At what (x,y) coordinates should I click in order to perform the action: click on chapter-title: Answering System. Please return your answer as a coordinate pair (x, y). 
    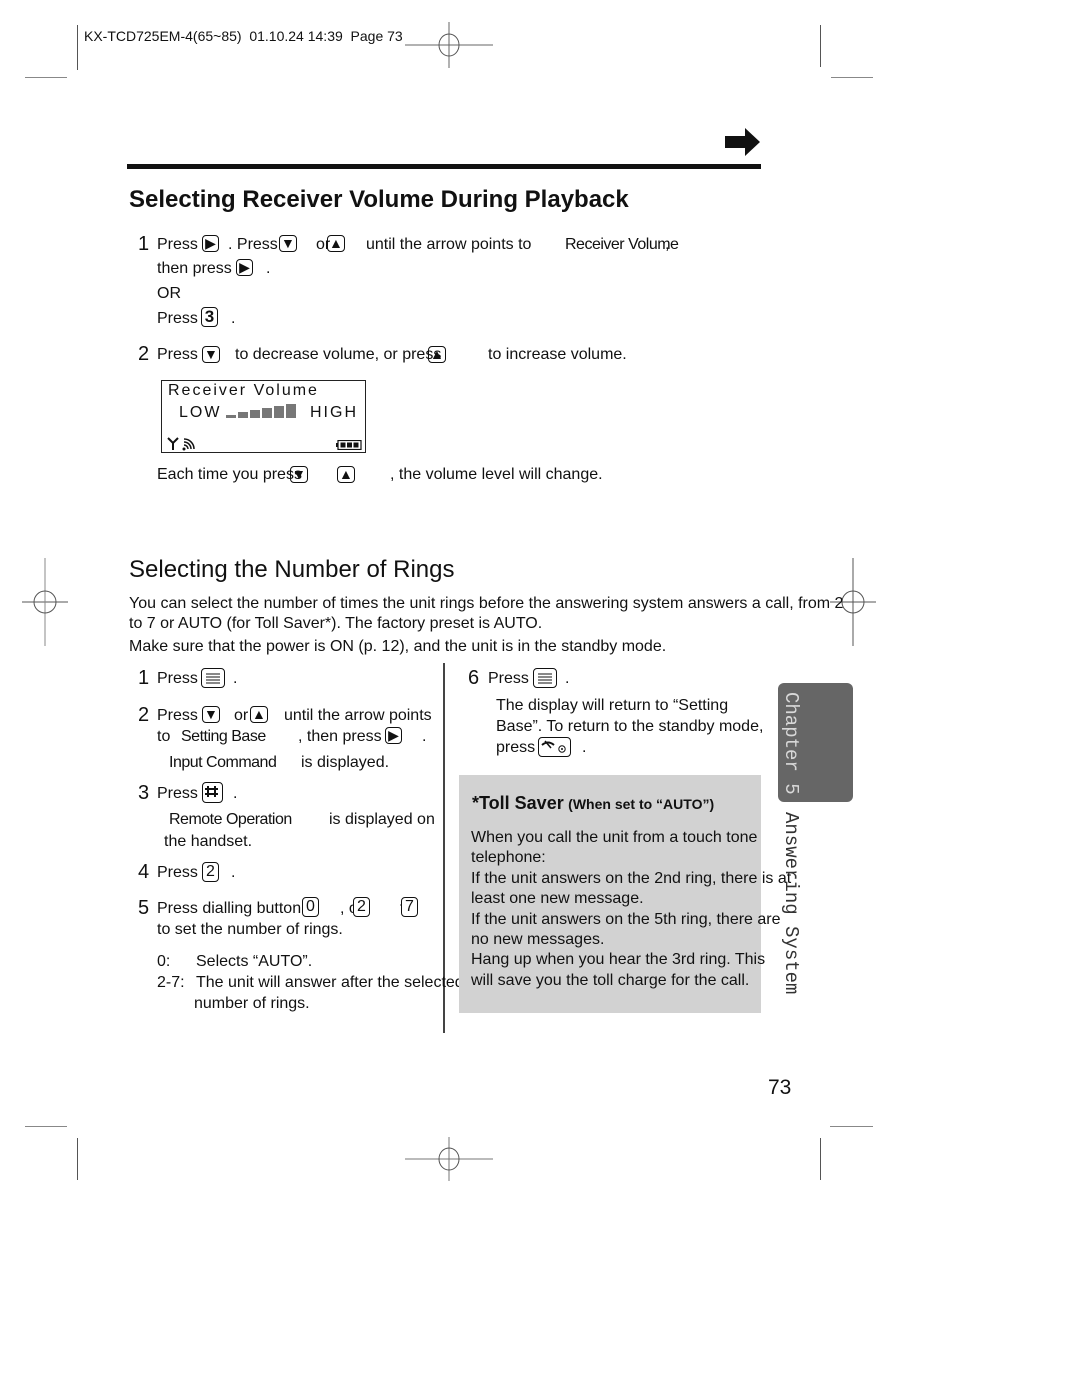
    Looking at the image, I should click on (791, 903).